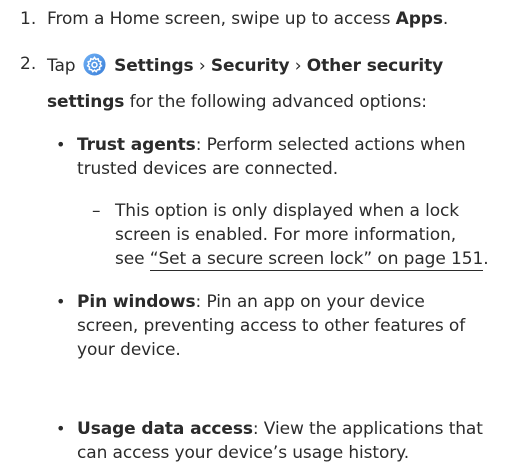 The image size is (526, 475). I want to click on dash: –, so click(96, 211).